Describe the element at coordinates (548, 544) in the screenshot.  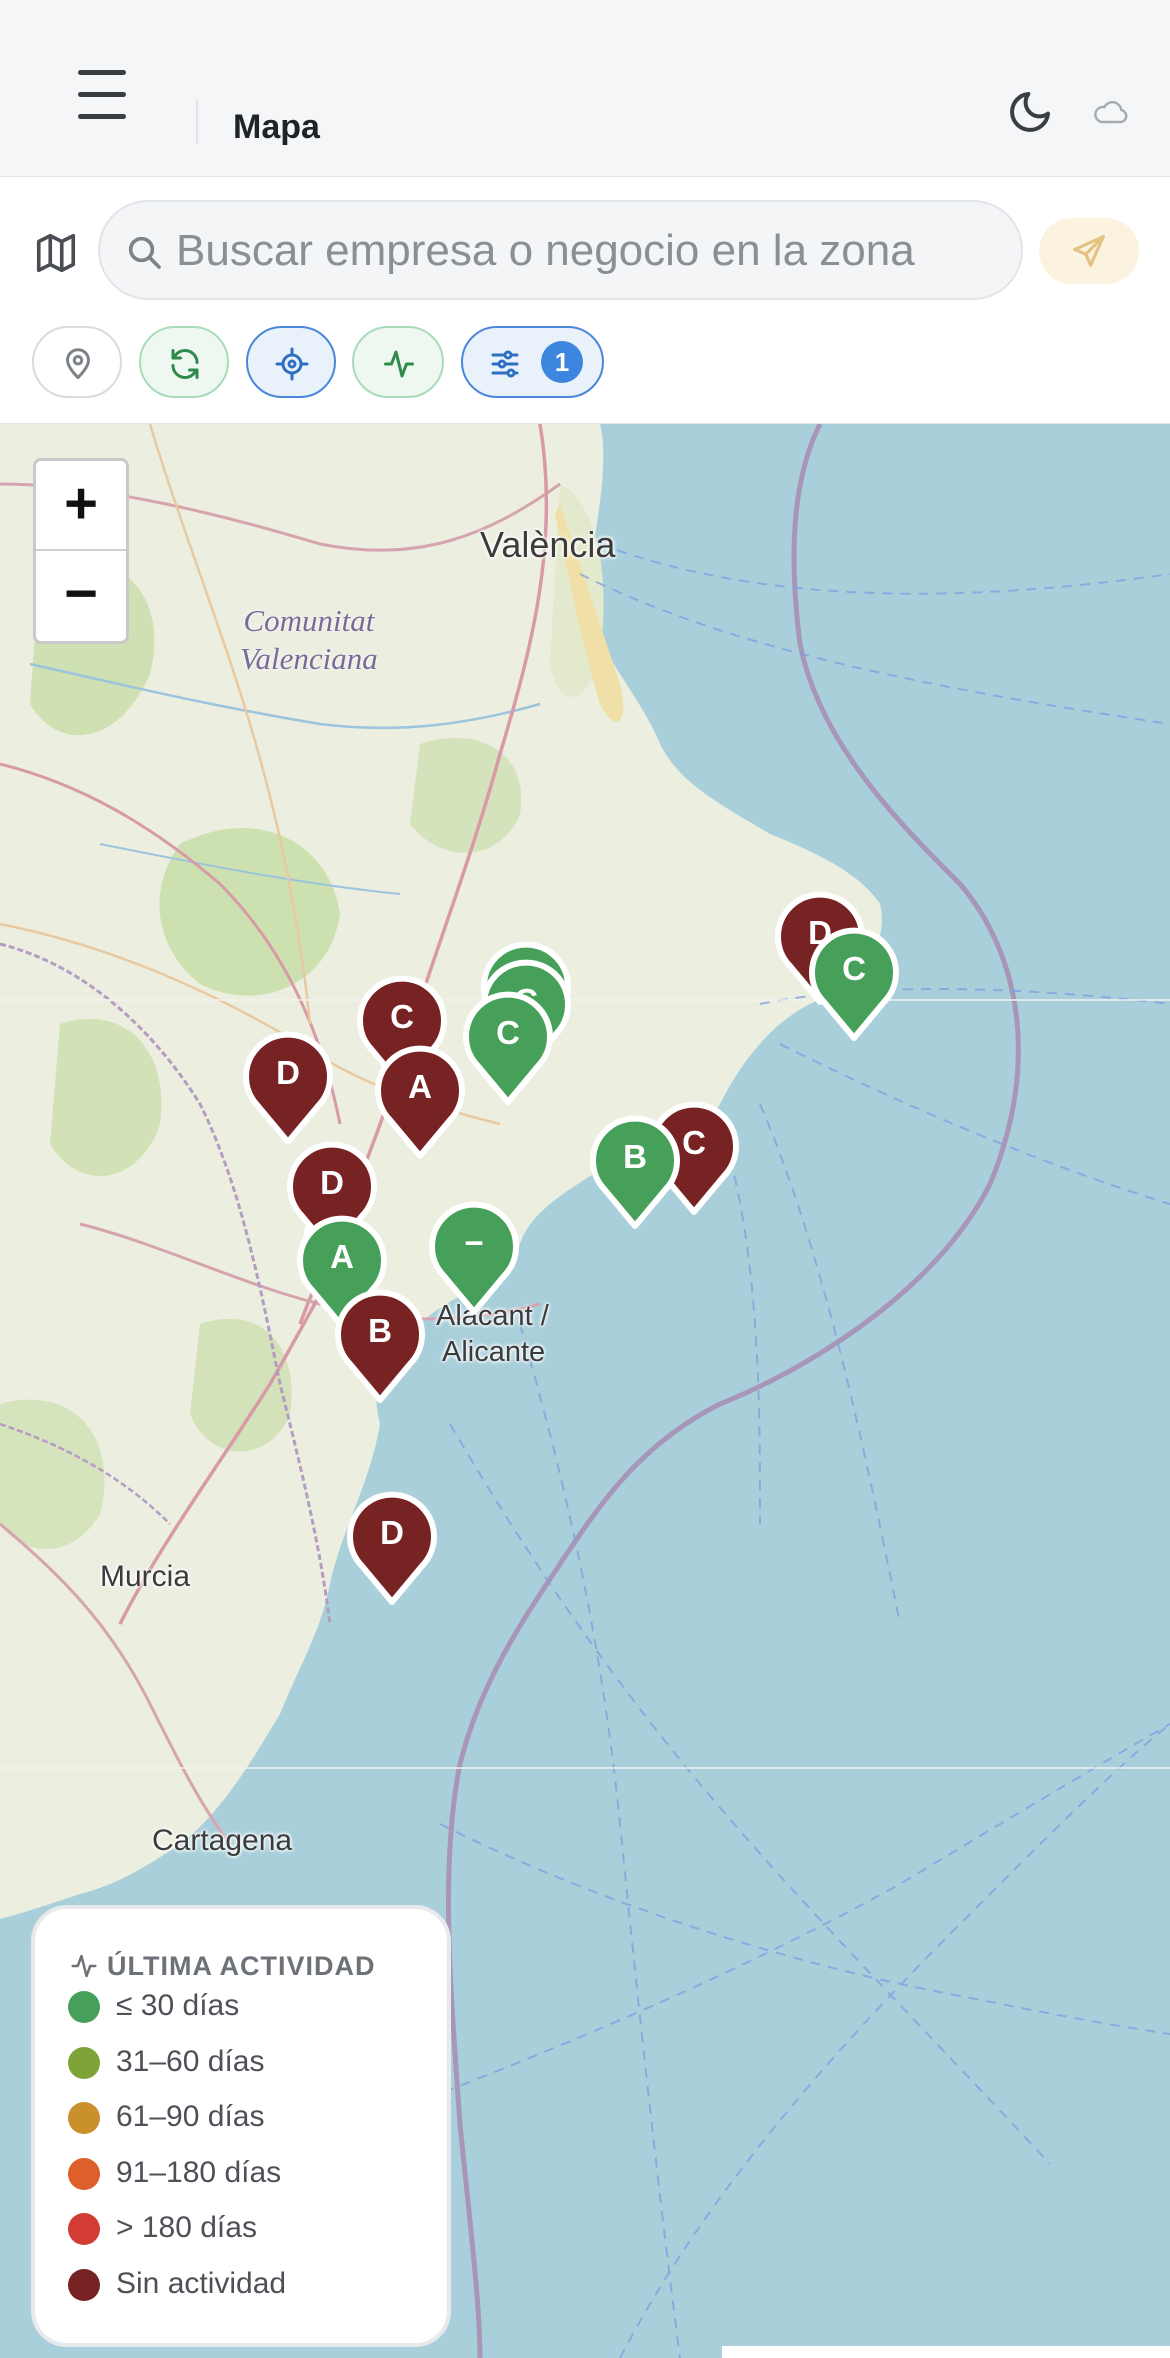
I see `city-label-valencia: València` at that location.